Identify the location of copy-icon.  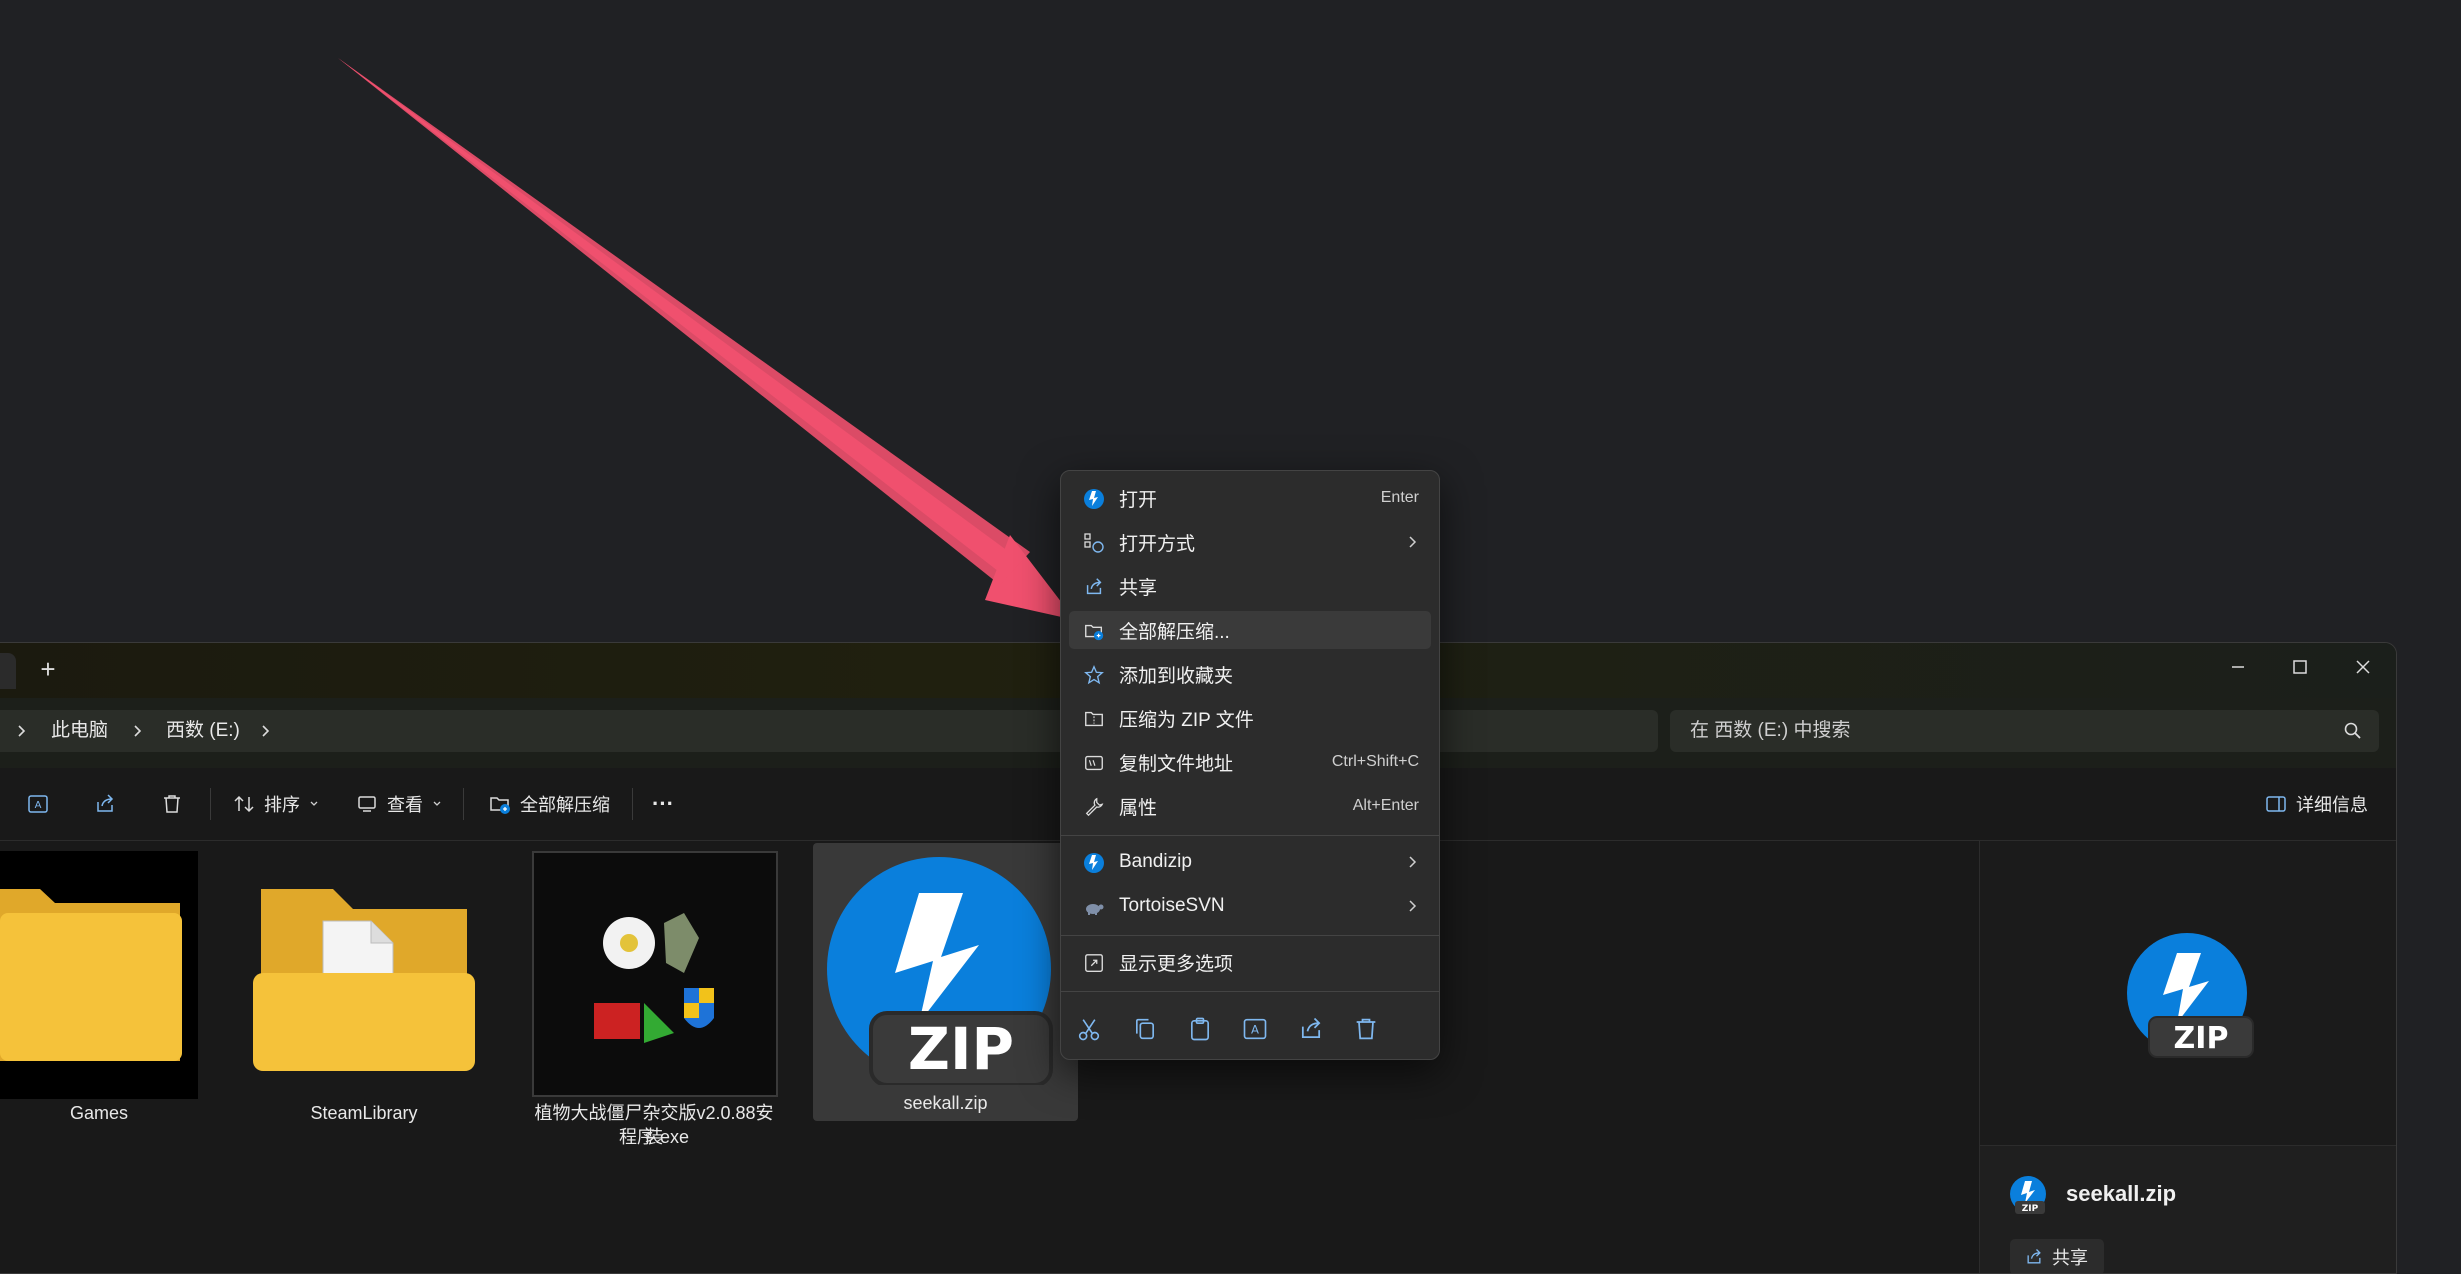
(1145, 1029).